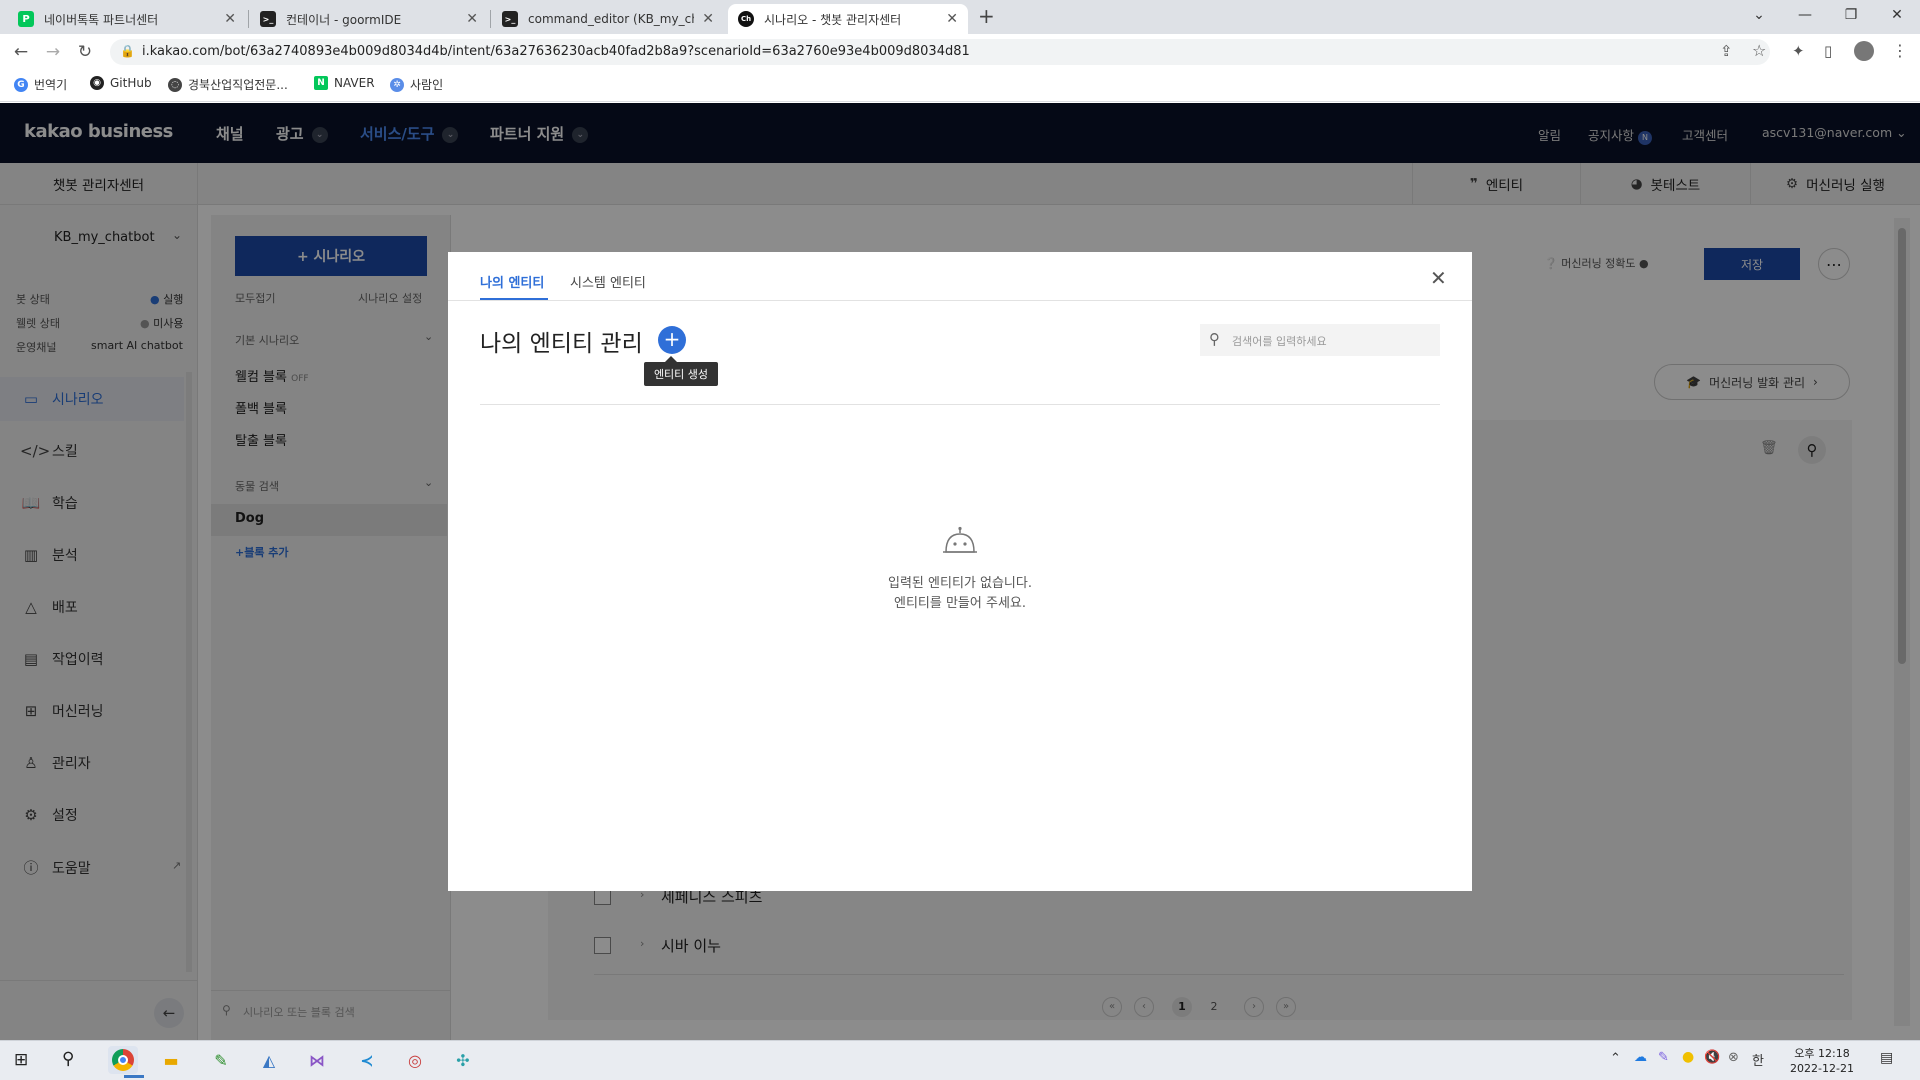 The image size is (1920, 1080). What do you see at coordinates (53, 52) in the screenshot?
I see `forward-icon: →` at bounding box center [53, 52].